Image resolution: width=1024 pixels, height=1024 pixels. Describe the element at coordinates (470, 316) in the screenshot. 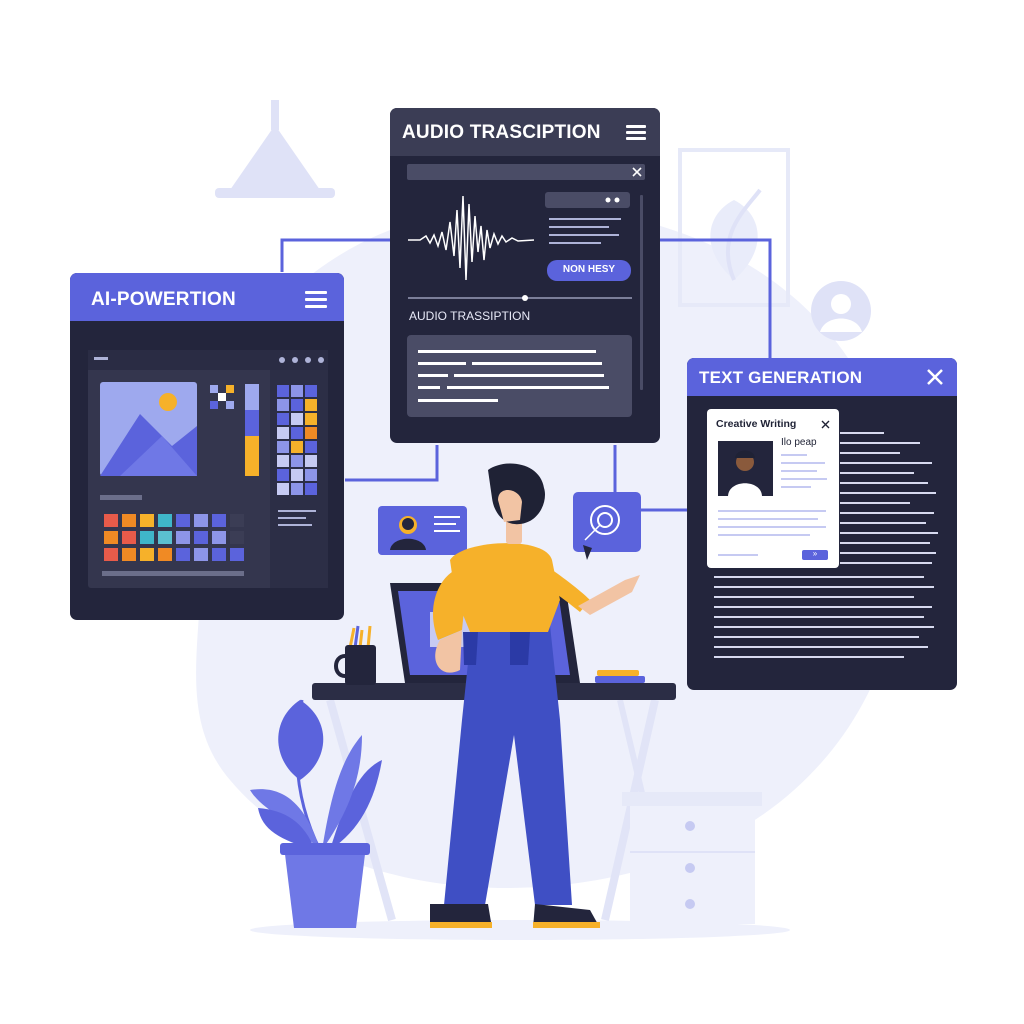

I see `audio-section-label: AUDIO TRASSIPTION` at that location.